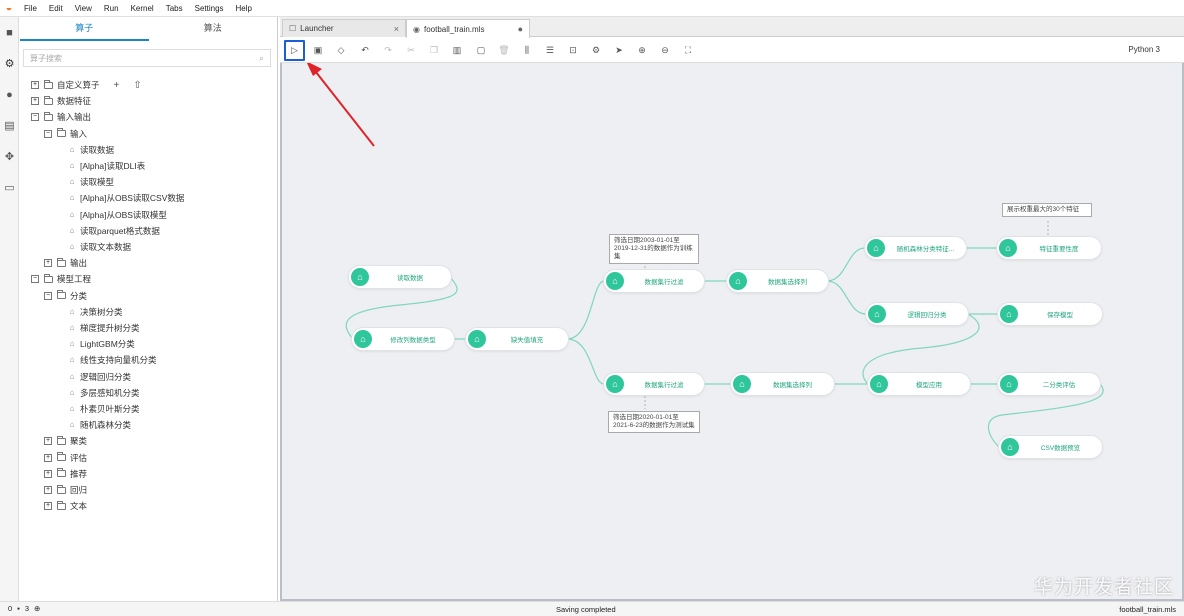 The width and height of the screenshot is (1184, 616). I want to click on node-save: ⌂ 保存模型, so click(1050, 314).